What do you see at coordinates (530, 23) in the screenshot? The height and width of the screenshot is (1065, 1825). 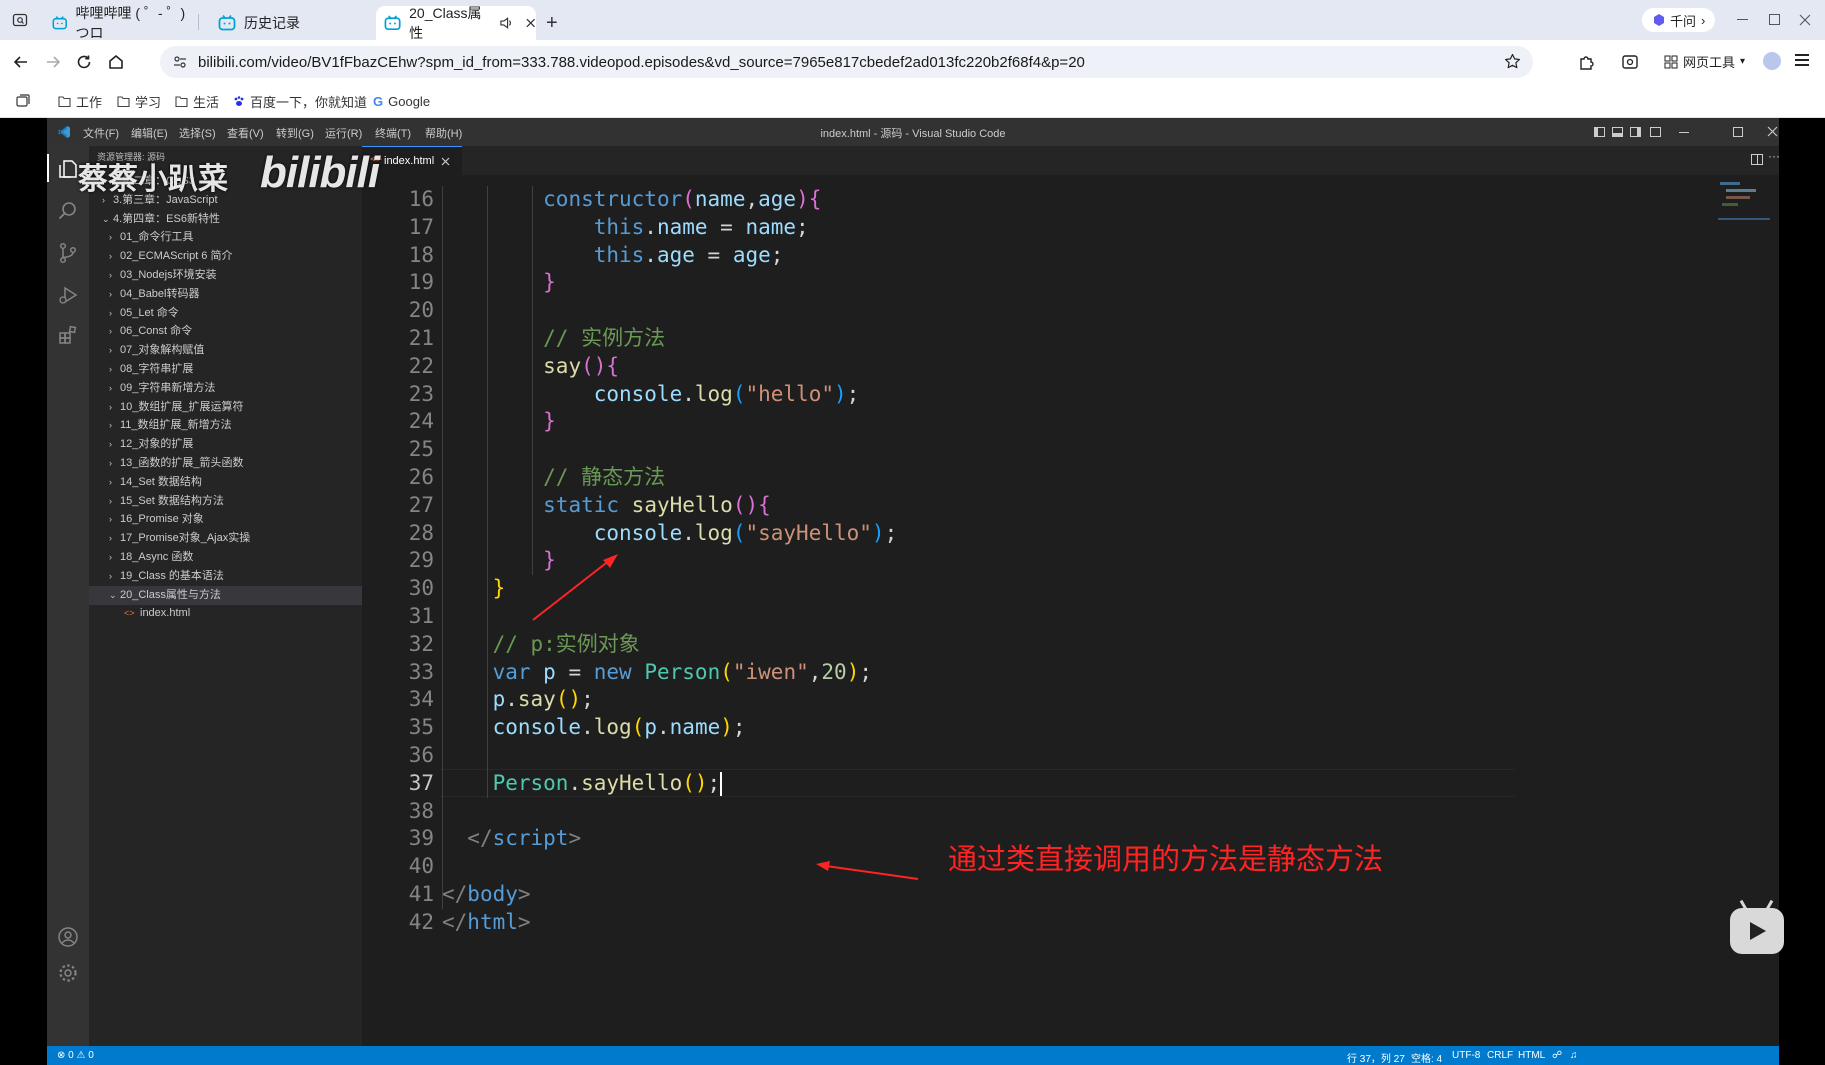 I see `close-tab-icon` at bounding box center [530, 23].